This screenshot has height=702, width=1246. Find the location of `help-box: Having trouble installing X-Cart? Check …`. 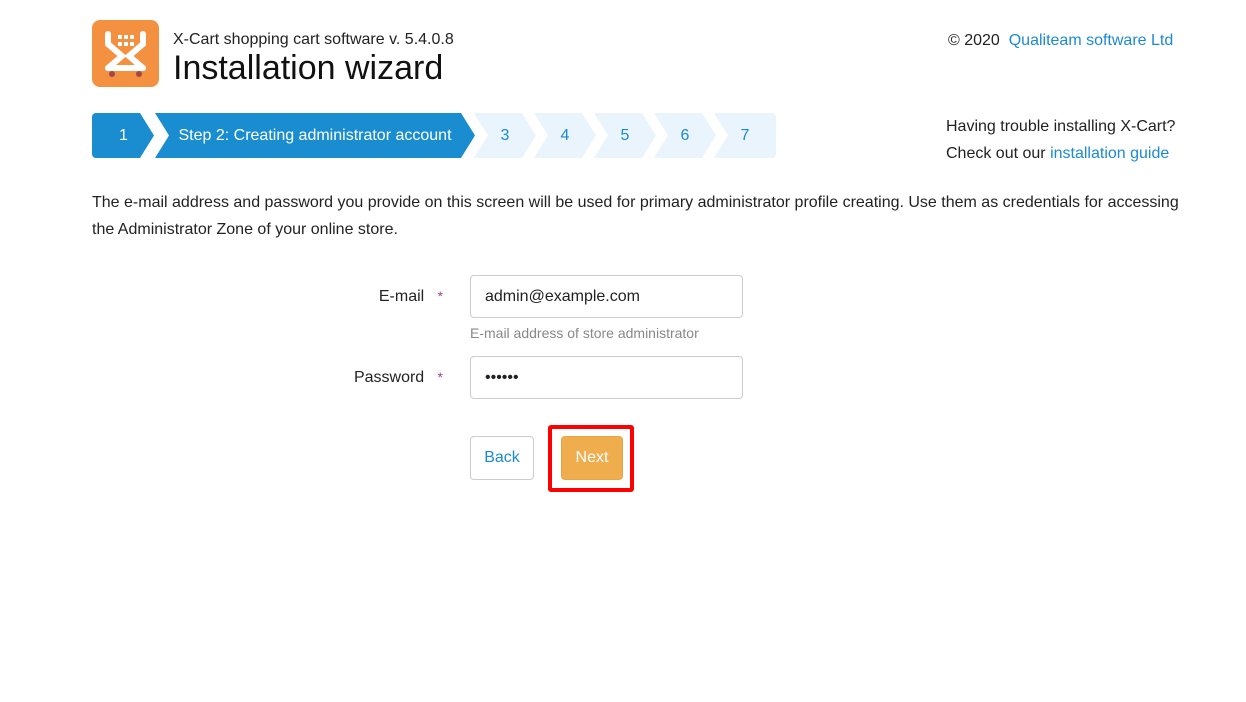

help-box: Having trouble installing X-Cart? Check … is located at coordinates (1060, 140).